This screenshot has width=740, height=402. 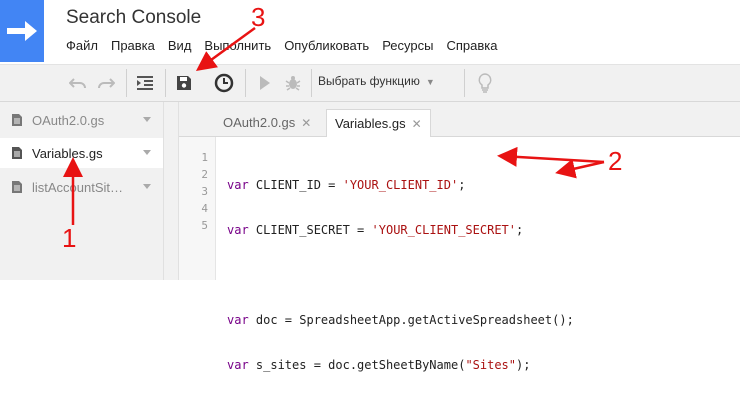 What do you see at coordinates (357, 365) in the screenshot?
I see `code-text: s_sites = doc.getSheetByName(` at bounding box center [357, 365].